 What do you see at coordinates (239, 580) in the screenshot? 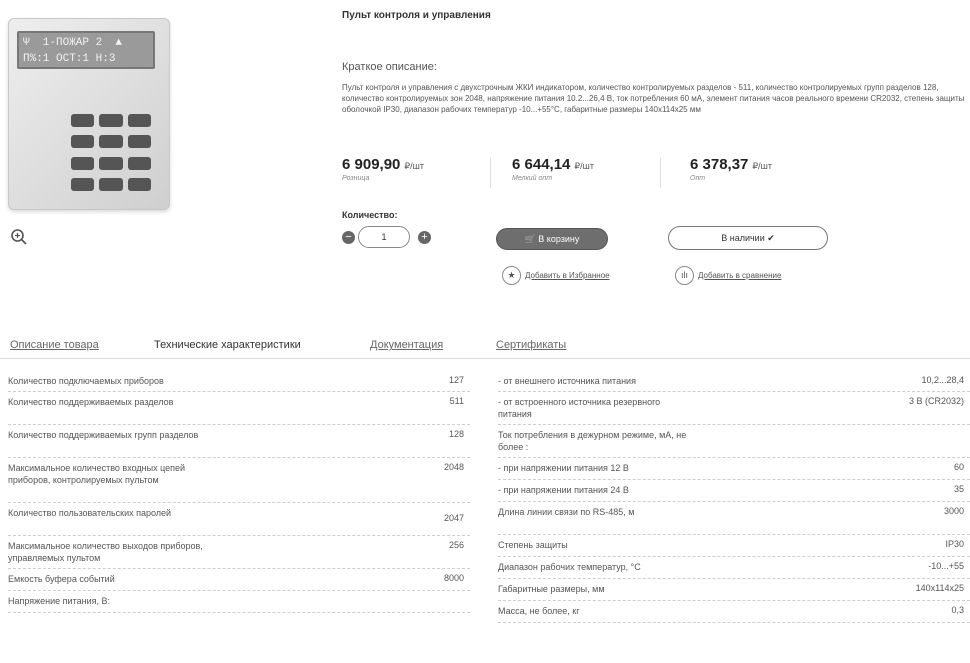
I see `table-row: Емкость буфера событий 8000` at bounding box center [239, 580].